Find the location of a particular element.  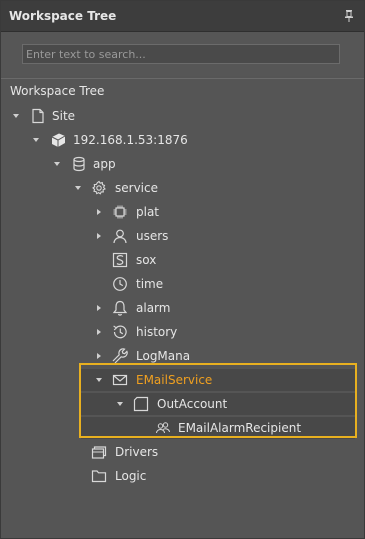

tree-label-logic: Logic is located at coordinates (131, 476).